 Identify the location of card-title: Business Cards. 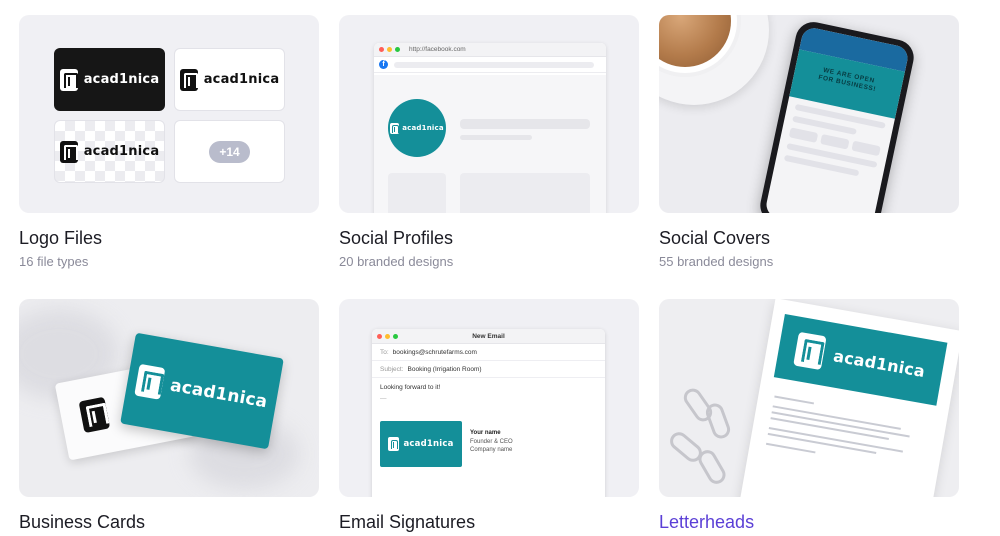
(82, 522).